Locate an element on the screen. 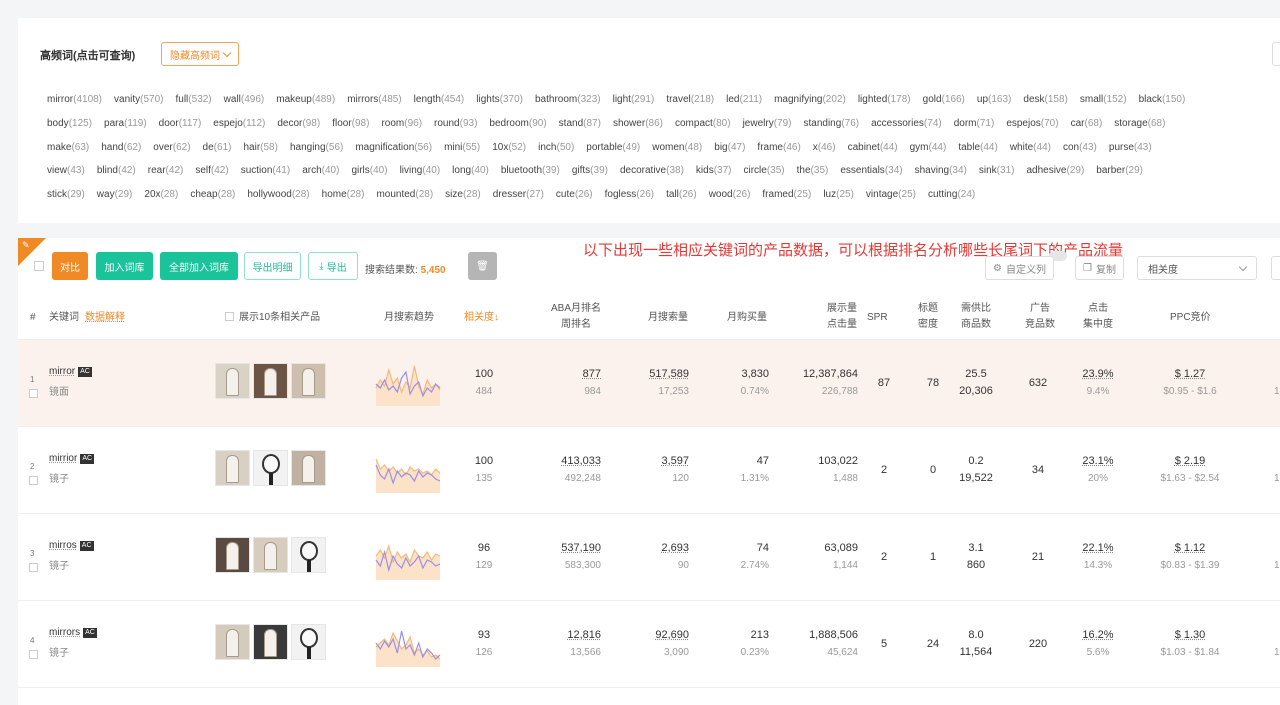 This screenshot has width=1280, height=705. show-products-checkbox is located at coordinates (229, 316).